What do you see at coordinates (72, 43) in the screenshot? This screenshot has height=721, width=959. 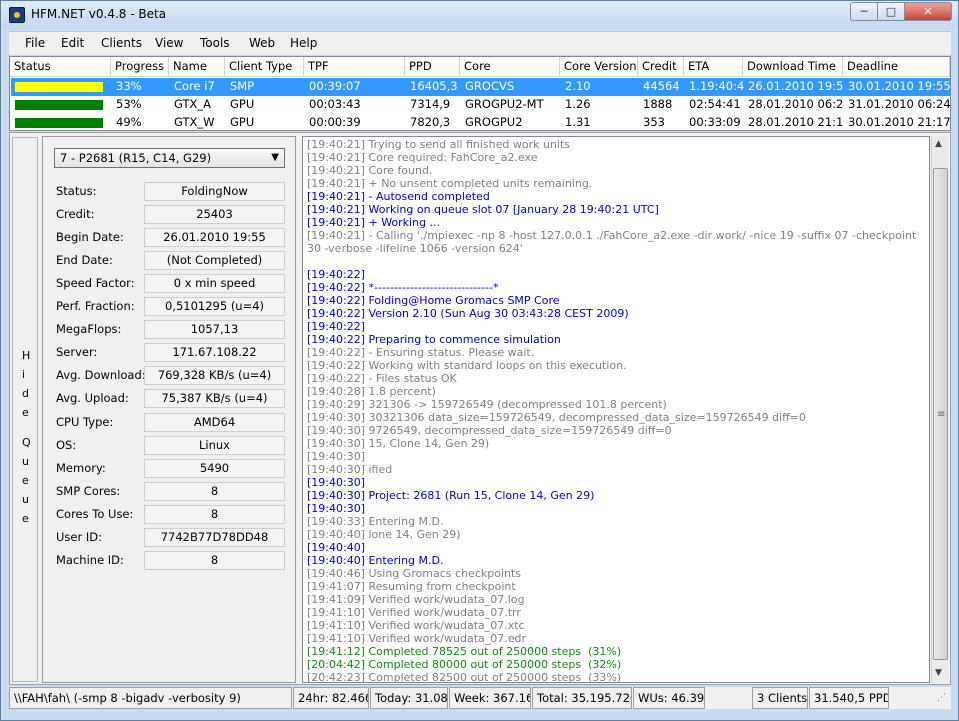 I see `menu-edit: Edit` at bounding box center [72, 43].